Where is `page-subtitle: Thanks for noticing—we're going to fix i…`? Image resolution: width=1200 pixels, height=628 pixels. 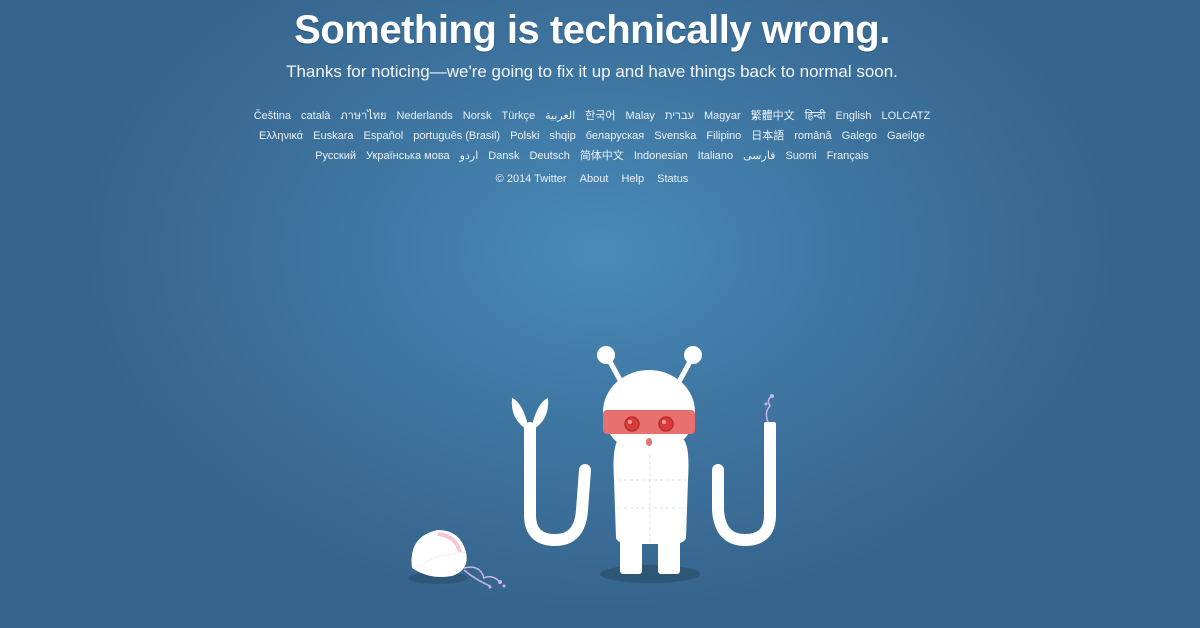 page-subtitle: Thanks for noticing—we're going to fix i… is located at coordinates (592, 71).